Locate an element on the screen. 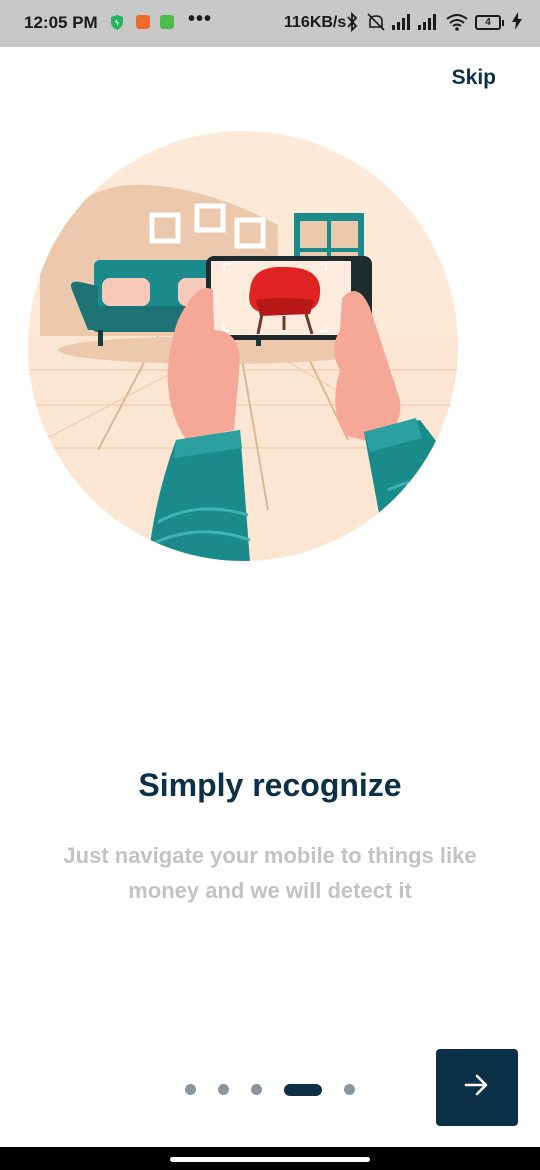 Image resolution: width=540 pixels, height=1170 pixels. navigation-bar is located at coordinates (270, 1158).